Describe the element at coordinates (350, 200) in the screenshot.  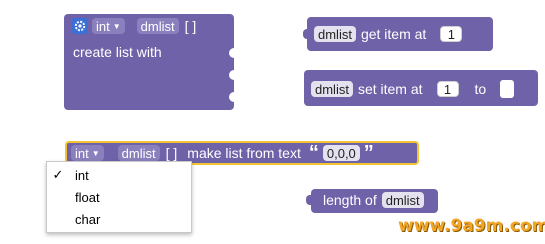
I see `block-label: length of` at that location.